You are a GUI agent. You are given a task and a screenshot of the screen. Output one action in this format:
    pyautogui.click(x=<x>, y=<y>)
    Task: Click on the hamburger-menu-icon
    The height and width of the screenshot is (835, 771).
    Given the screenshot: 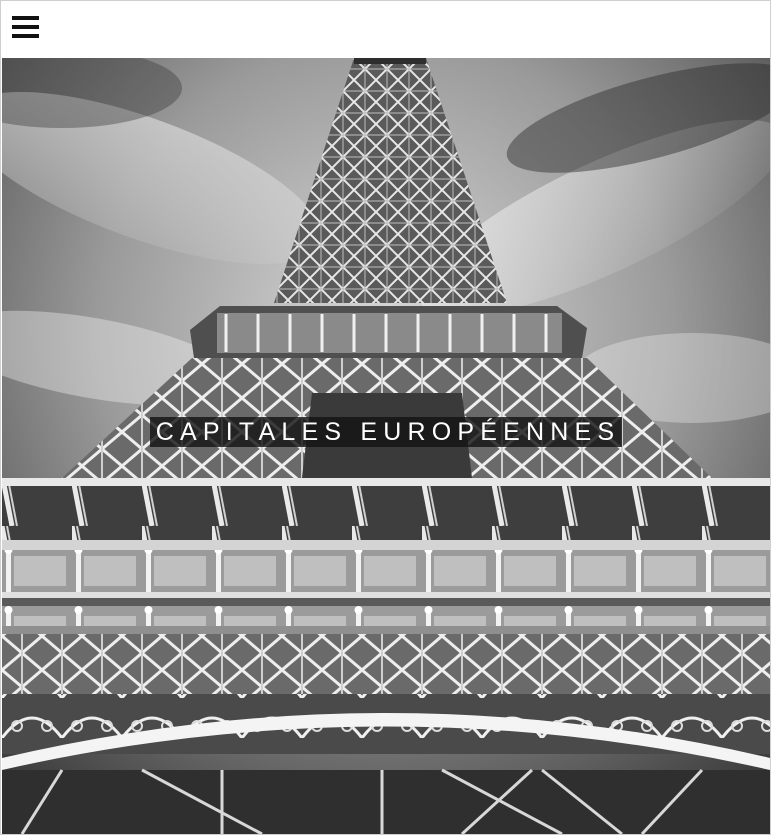 What is the action you would take?
    pyautogui.click(x=26, y=28)
    